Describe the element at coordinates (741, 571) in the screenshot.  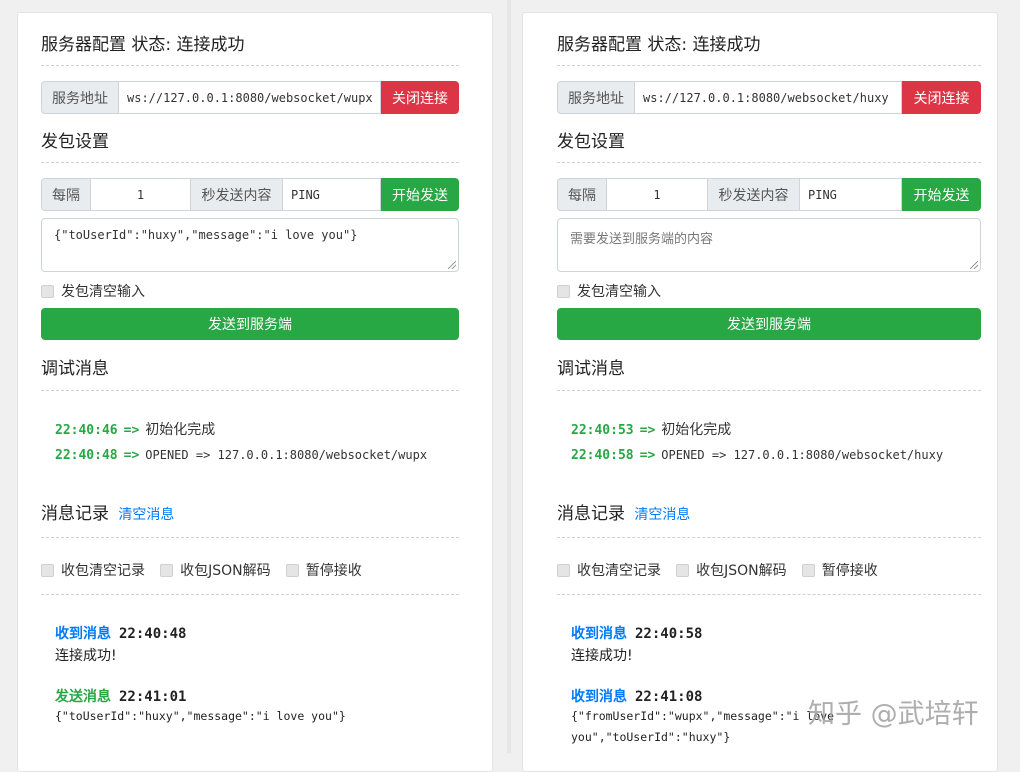
I see `json-decode-label: 收包JSON解码` at that location.